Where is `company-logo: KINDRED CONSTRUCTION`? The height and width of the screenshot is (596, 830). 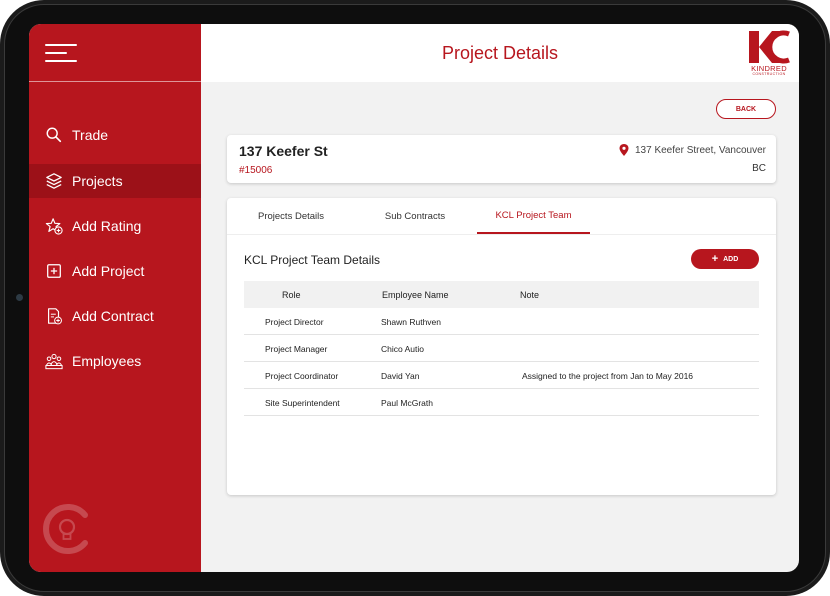 company-logo: KINDRED CONSTRUCTION is located at coordinates (769, 52).